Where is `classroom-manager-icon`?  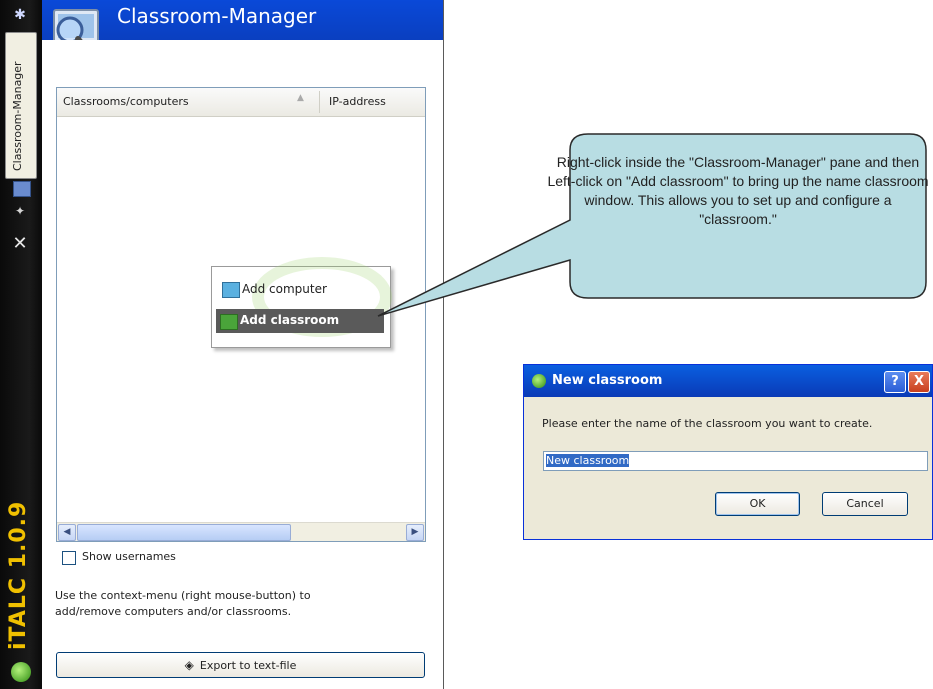 classroom-manager-icon is located at coordinates (22, 189).